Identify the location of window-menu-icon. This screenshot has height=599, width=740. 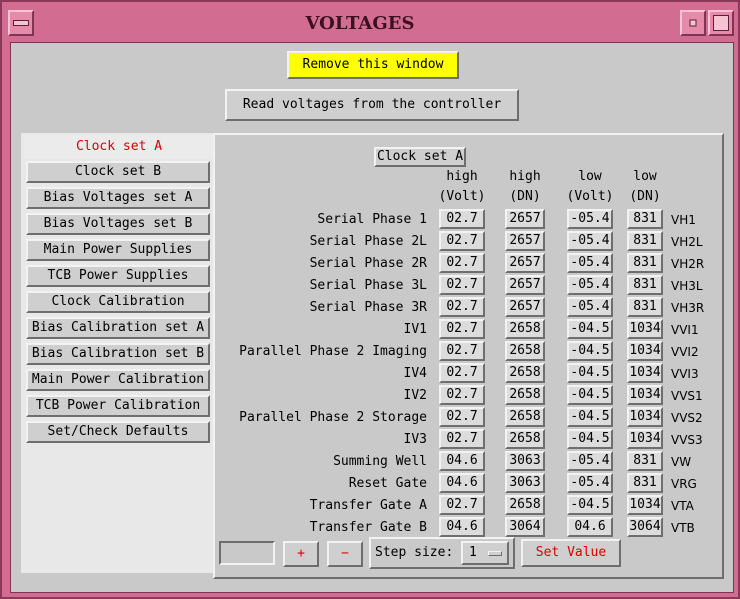
(21, 23).